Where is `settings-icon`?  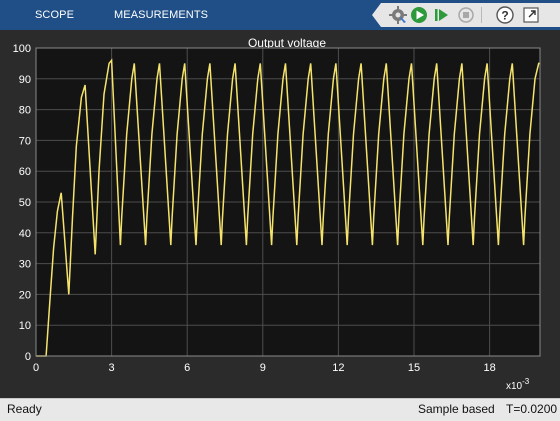 settings-icon is located at coordinates (398, 15).